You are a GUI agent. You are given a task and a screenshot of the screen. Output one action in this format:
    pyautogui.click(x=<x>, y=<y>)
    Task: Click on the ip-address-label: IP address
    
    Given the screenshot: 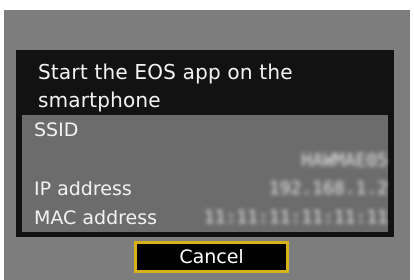 What is the action you would take?
    pyautogui.click(x=83, y=189)
    